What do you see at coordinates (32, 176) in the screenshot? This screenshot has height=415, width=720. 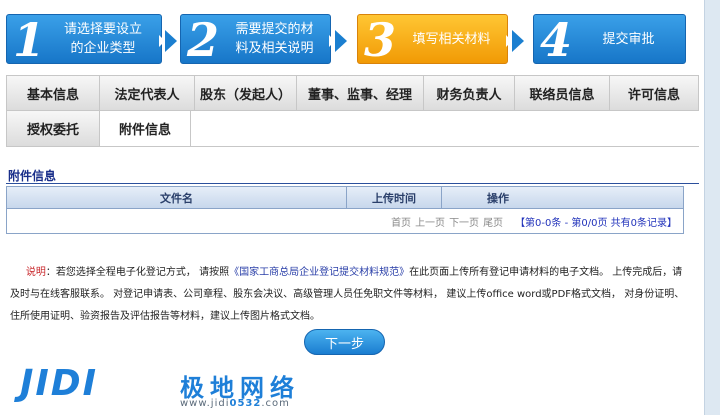 I see `section-title: 附件信息` at bounding box center [32, 176].